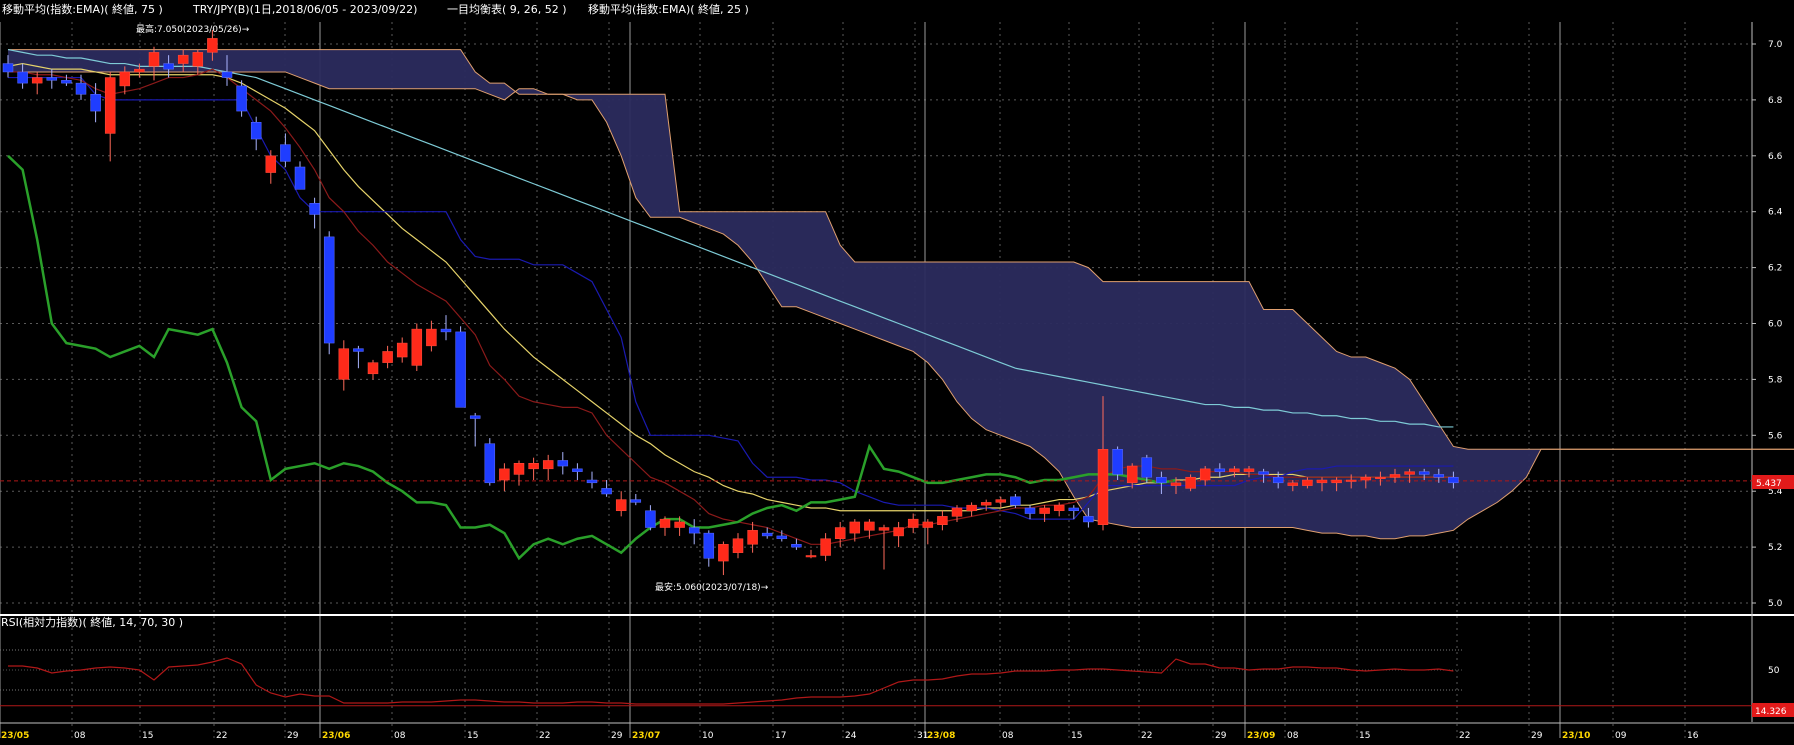  Describe the element at coordinates (1621, 736) in the screenshot. I see `x-tick-label: 09` at that location.